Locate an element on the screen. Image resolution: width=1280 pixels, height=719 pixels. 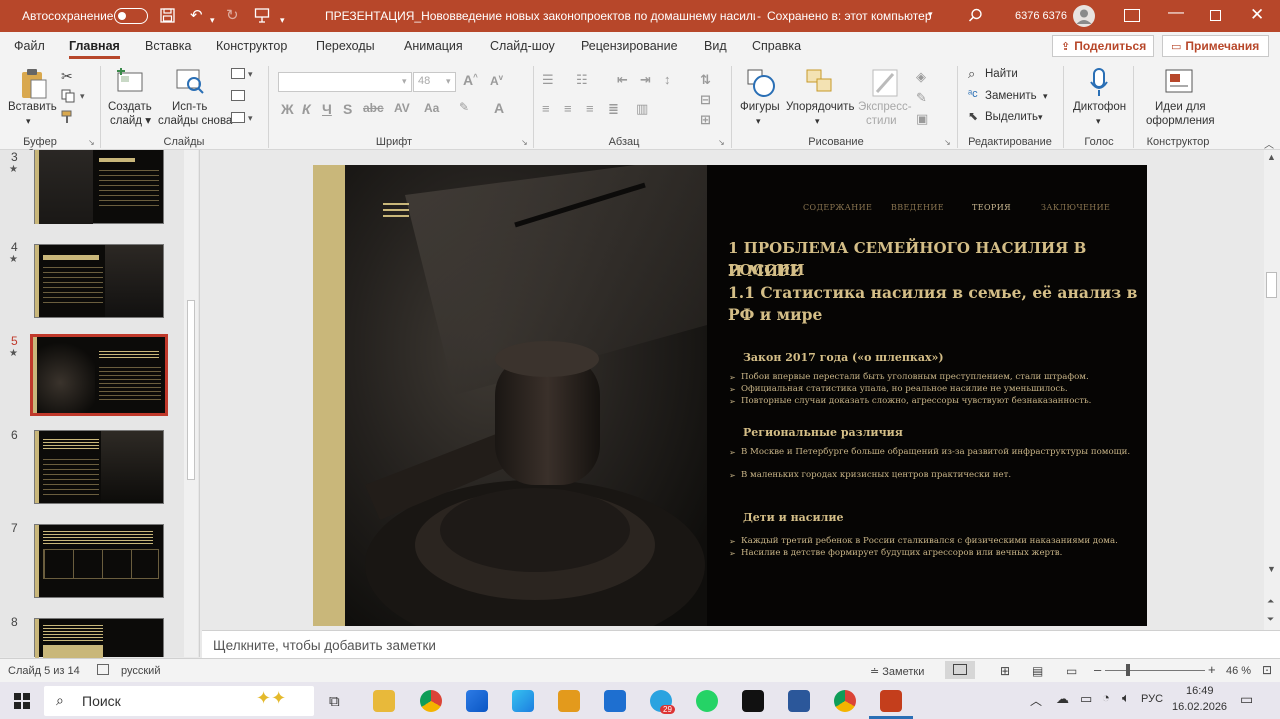
layout-icon is located at coordinates (238, 73).